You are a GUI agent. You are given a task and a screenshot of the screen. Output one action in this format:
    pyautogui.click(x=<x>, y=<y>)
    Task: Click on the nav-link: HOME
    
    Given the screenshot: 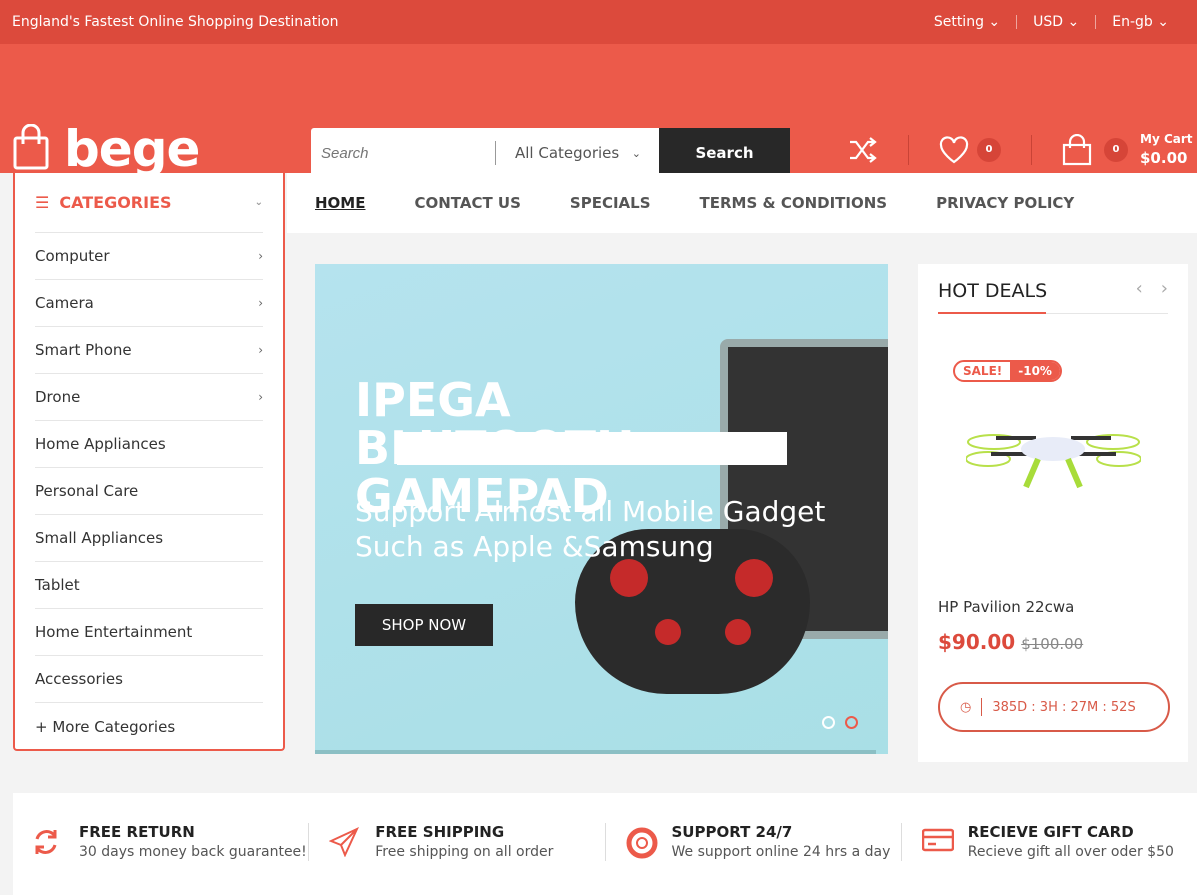 What is the action you would take?
    pyautogui.click(x=340, y=203)
    